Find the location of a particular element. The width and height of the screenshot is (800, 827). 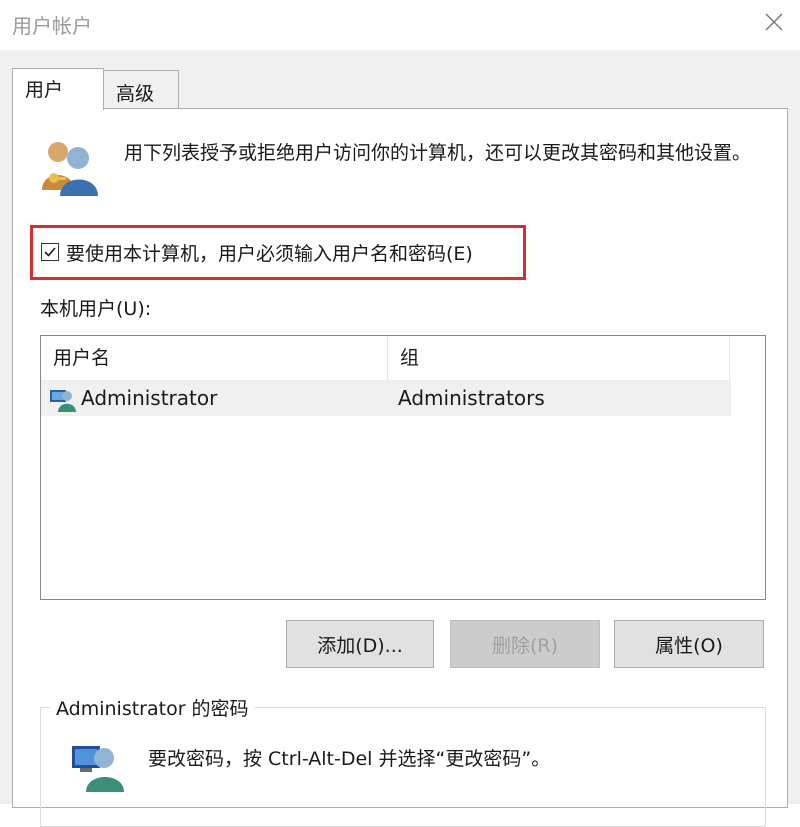

table-row: Administrator Administrators is located at coordinates (386, 398).